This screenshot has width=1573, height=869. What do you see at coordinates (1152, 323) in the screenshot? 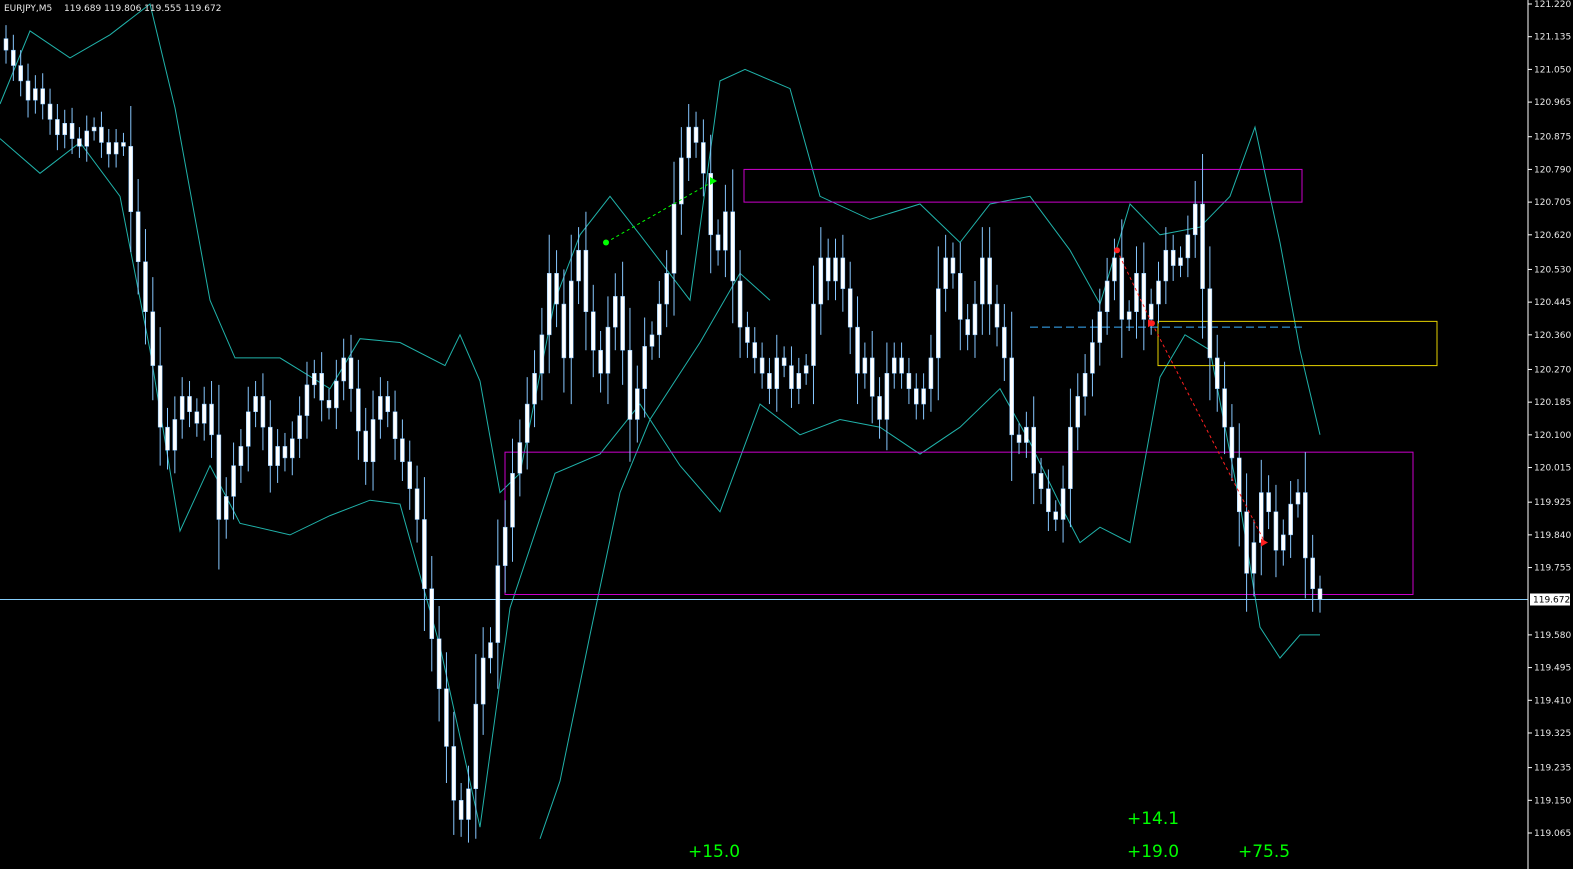
I see `trade-open-marker` at bounding box center [1152, 323].